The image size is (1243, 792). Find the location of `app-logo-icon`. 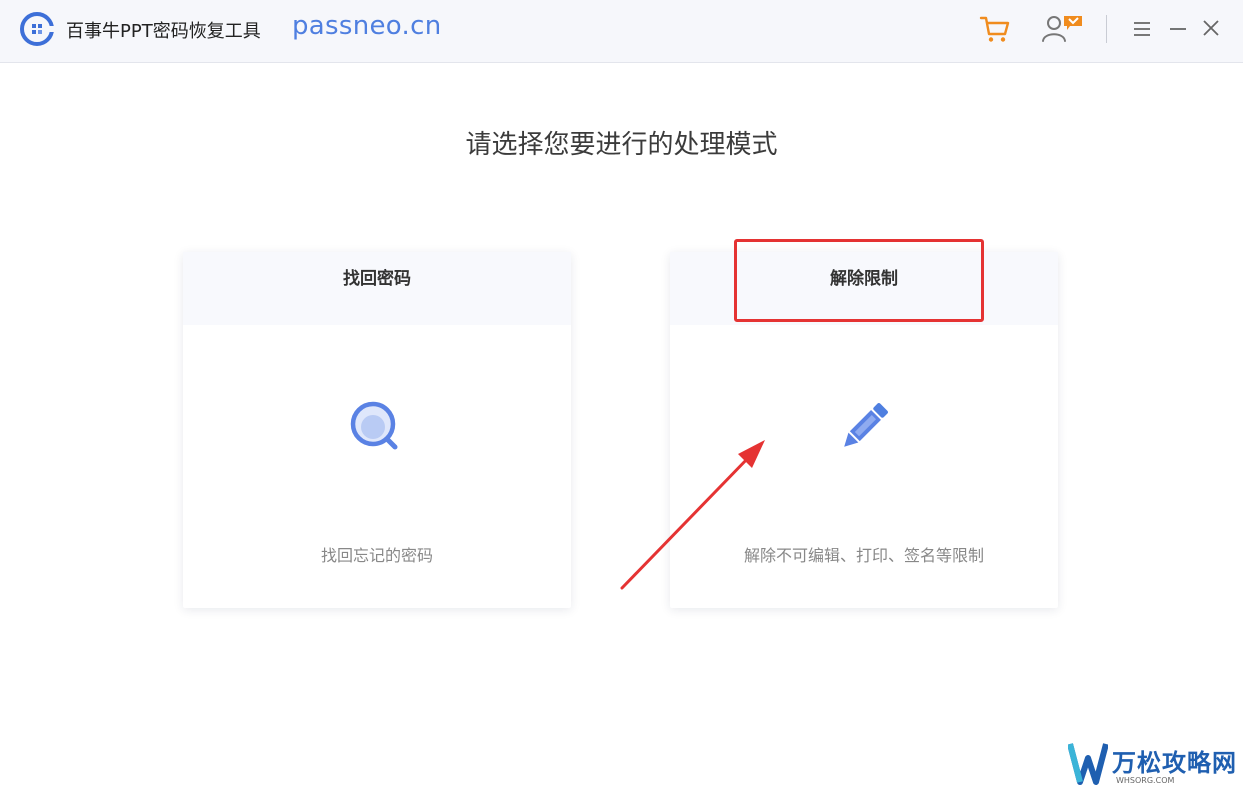

app-logo-icon is located at coordinates (37, 29).